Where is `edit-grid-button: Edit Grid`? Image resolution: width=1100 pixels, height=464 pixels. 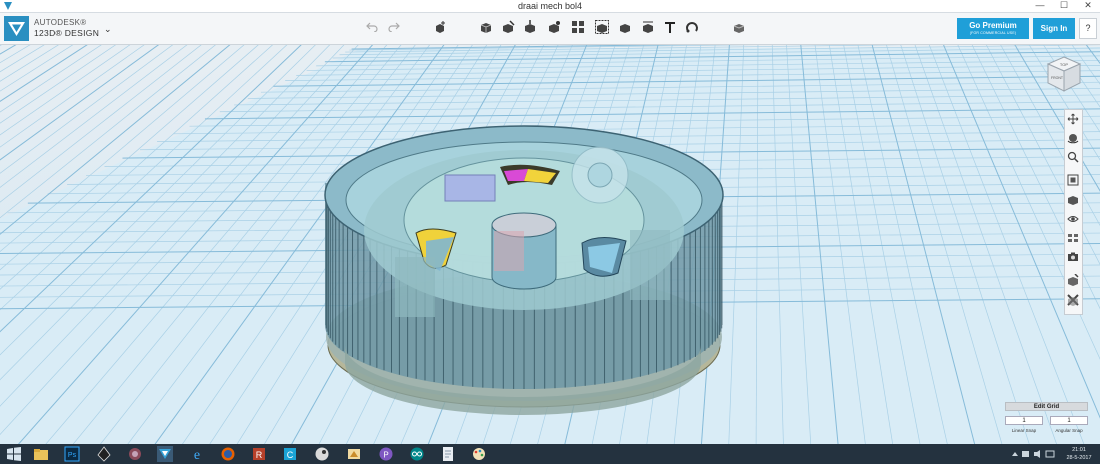
edit-grid-button: Edit Grid is located at coordinates (1046, 406).